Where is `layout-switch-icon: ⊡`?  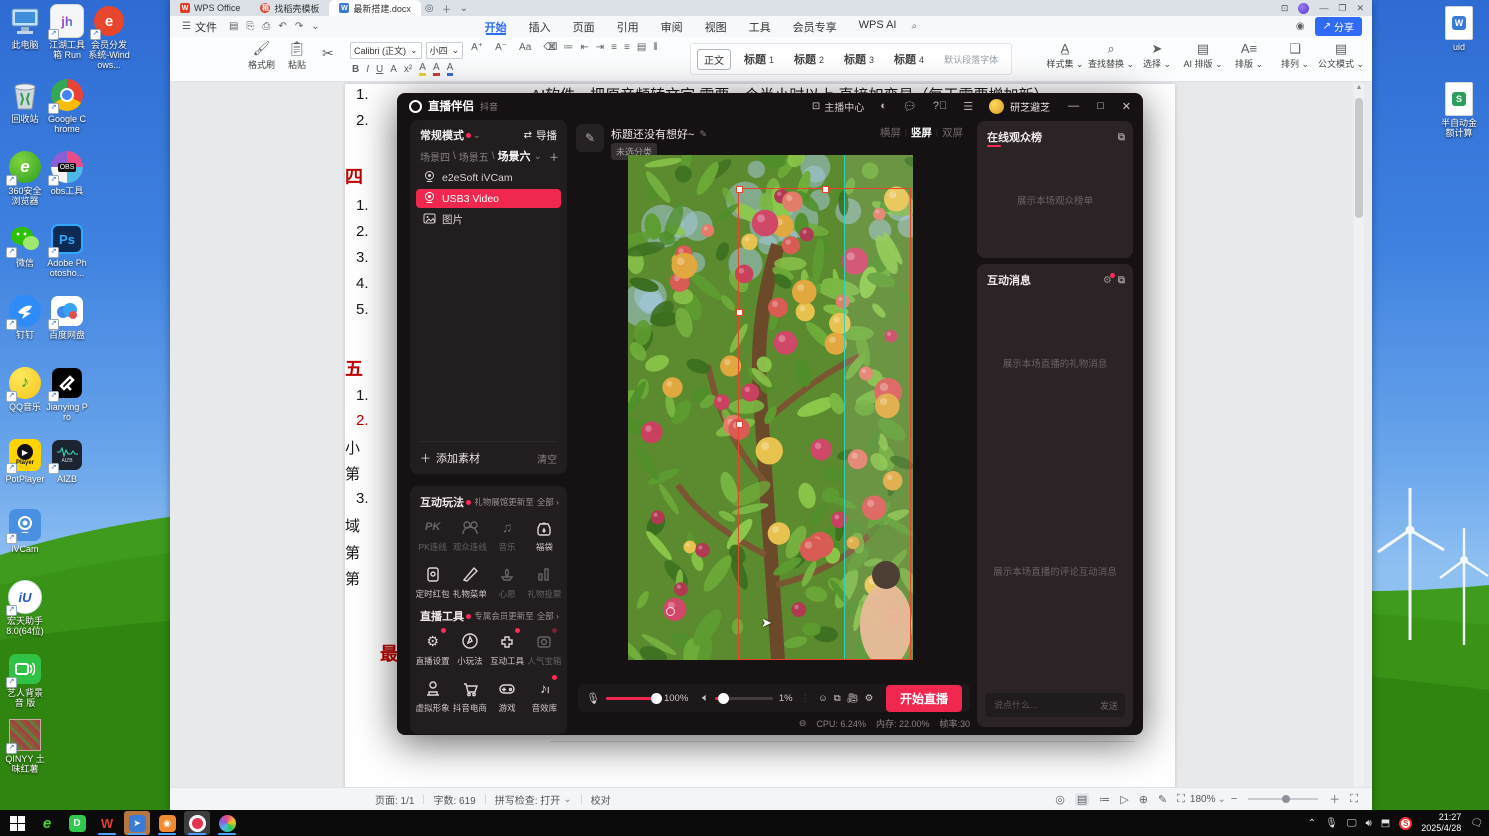 layout-switch-icon: ⊡ is located at coordinates (1285, 8).